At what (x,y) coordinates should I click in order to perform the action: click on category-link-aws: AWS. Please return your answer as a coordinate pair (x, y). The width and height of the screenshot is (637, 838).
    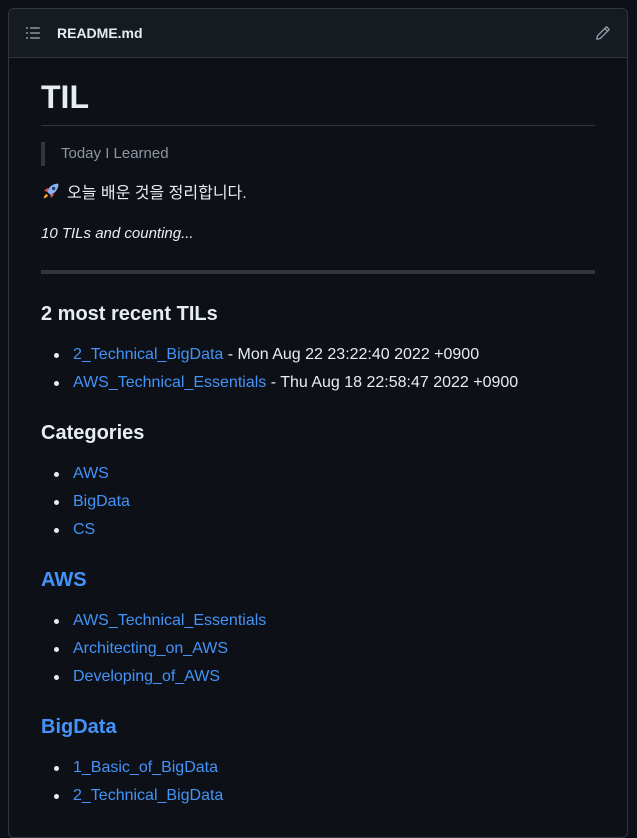
    Looking at the image, I should click on (91, 473).